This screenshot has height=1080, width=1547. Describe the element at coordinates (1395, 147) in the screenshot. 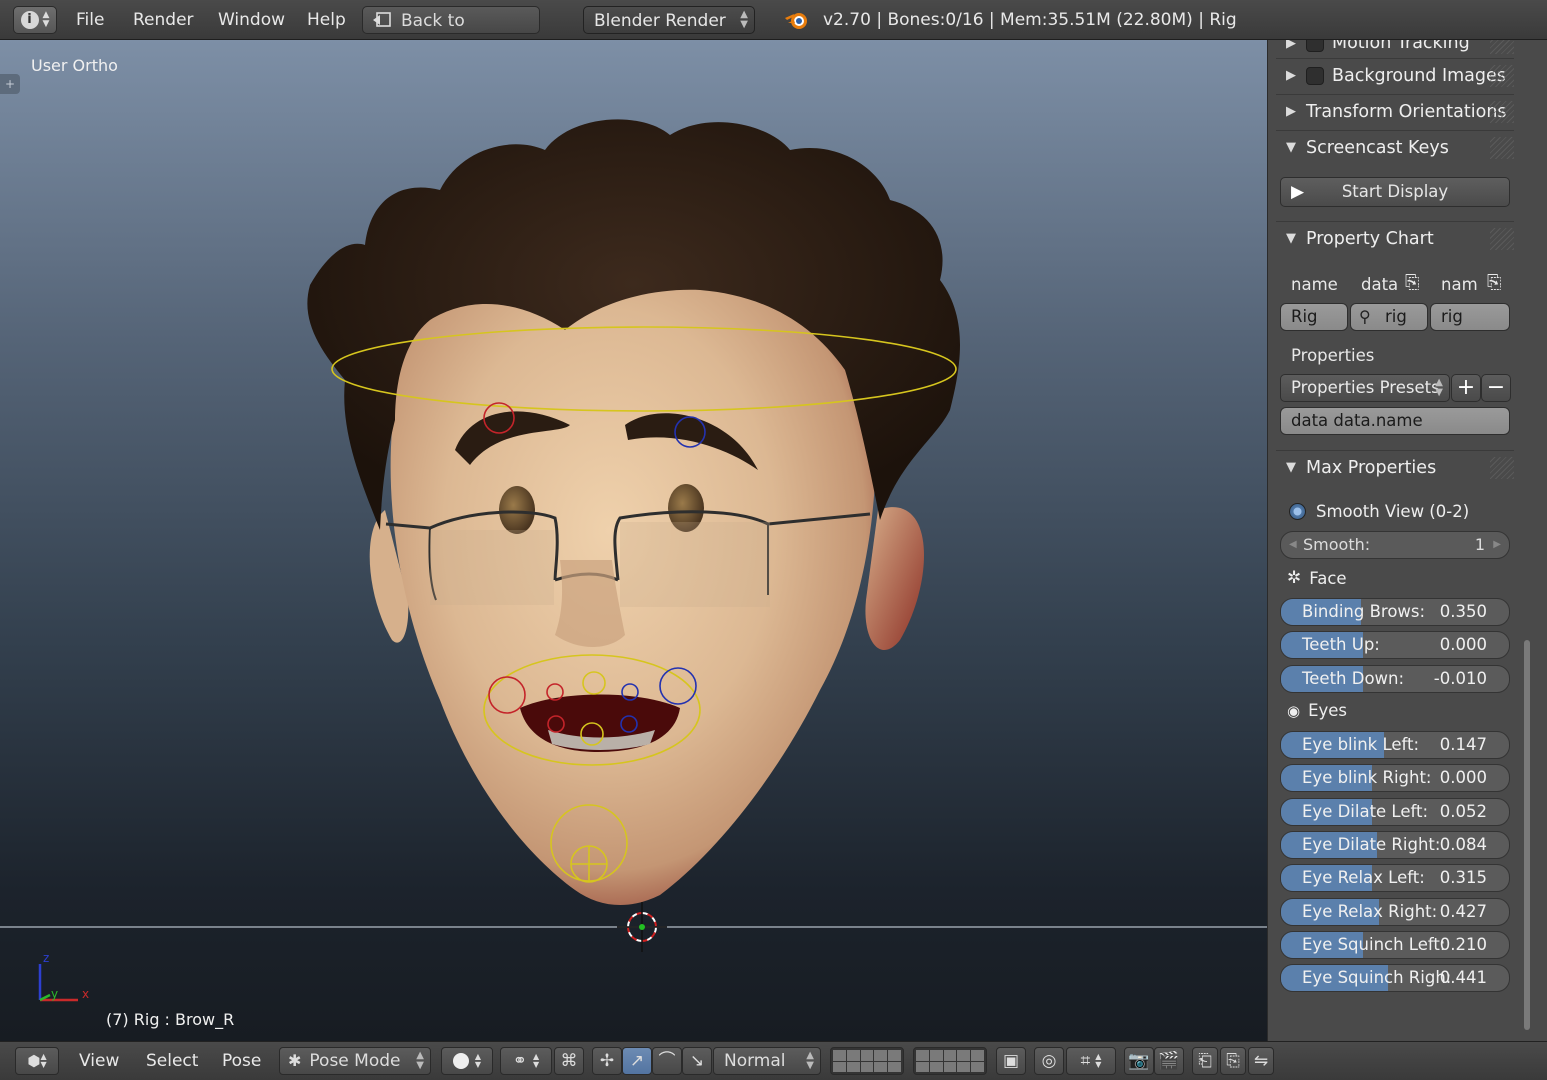

I see `panel-screencast-keys: ▼ Screencast Keys` at that location.